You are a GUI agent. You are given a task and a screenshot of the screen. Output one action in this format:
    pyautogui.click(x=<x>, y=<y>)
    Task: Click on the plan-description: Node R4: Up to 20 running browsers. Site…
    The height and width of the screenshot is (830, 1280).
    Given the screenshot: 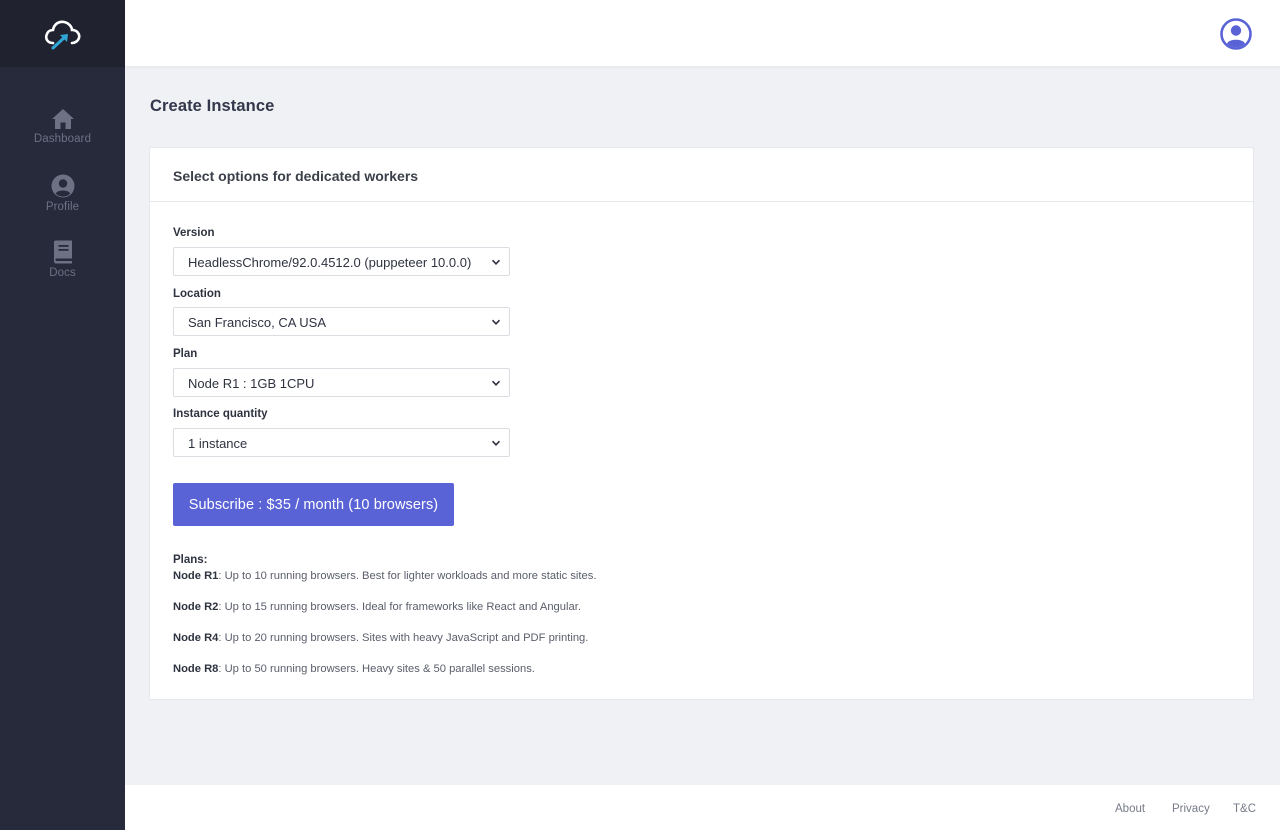 What is the action you would take?
    pyautogui.click(x=380, y=638)
    